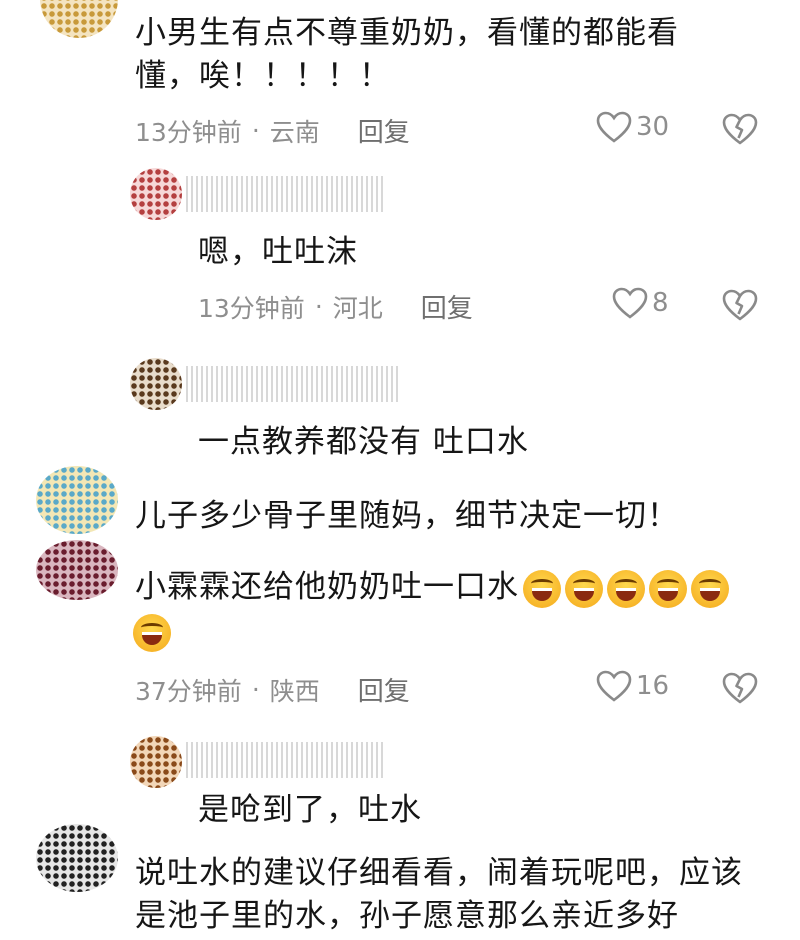 Image resolution: width=800 pixels, height=940 pixels. I want to click on comment-meta: 13分钟前 · 河北 回复, so click(335, 306).